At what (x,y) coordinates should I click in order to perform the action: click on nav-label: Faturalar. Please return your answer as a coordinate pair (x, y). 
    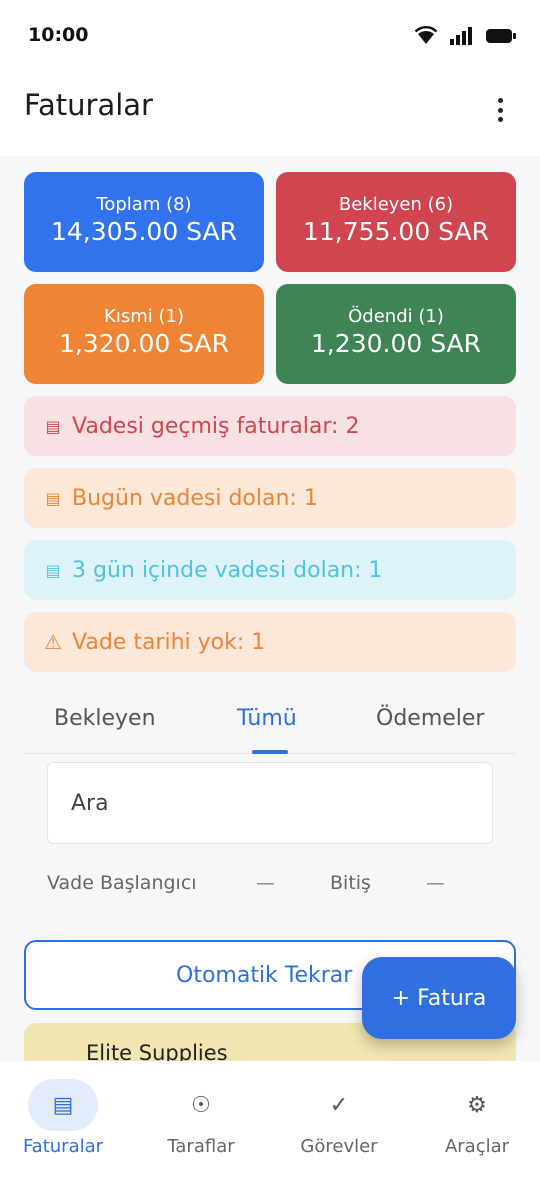
    Looking at the image, I should click on (63, 1146).